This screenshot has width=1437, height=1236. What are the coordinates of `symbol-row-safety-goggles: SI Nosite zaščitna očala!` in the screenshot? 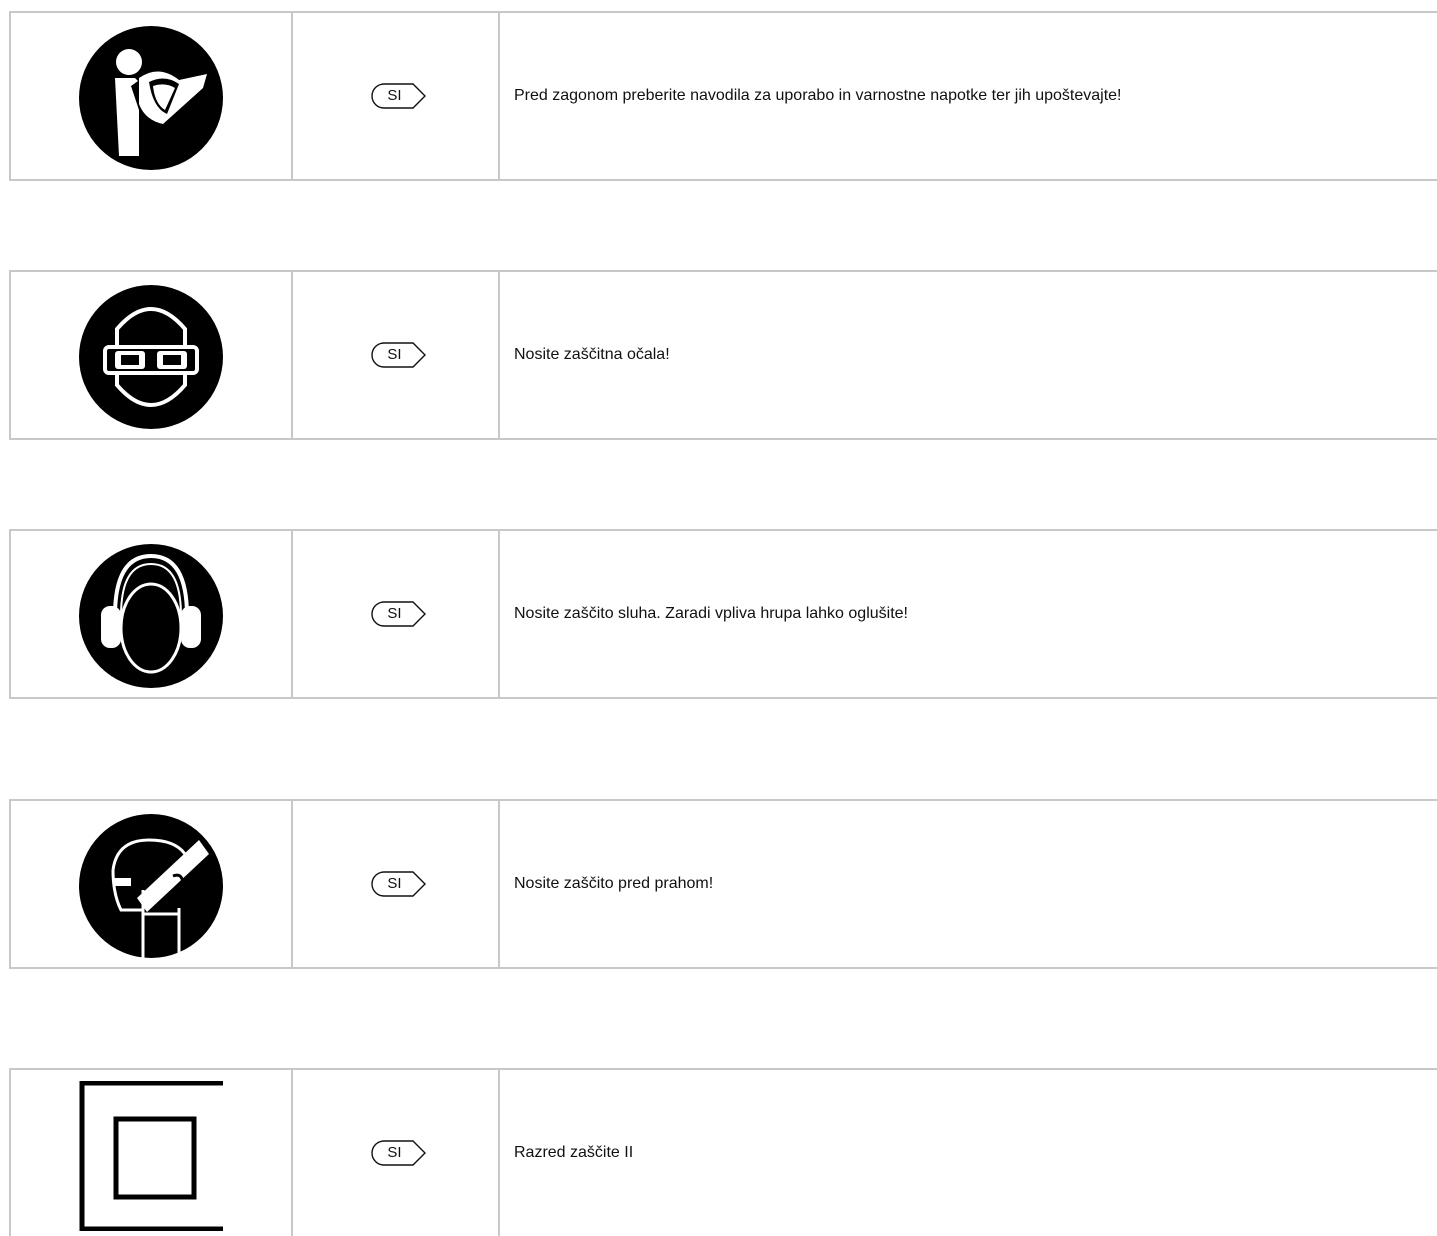 It's located at (723, 355).